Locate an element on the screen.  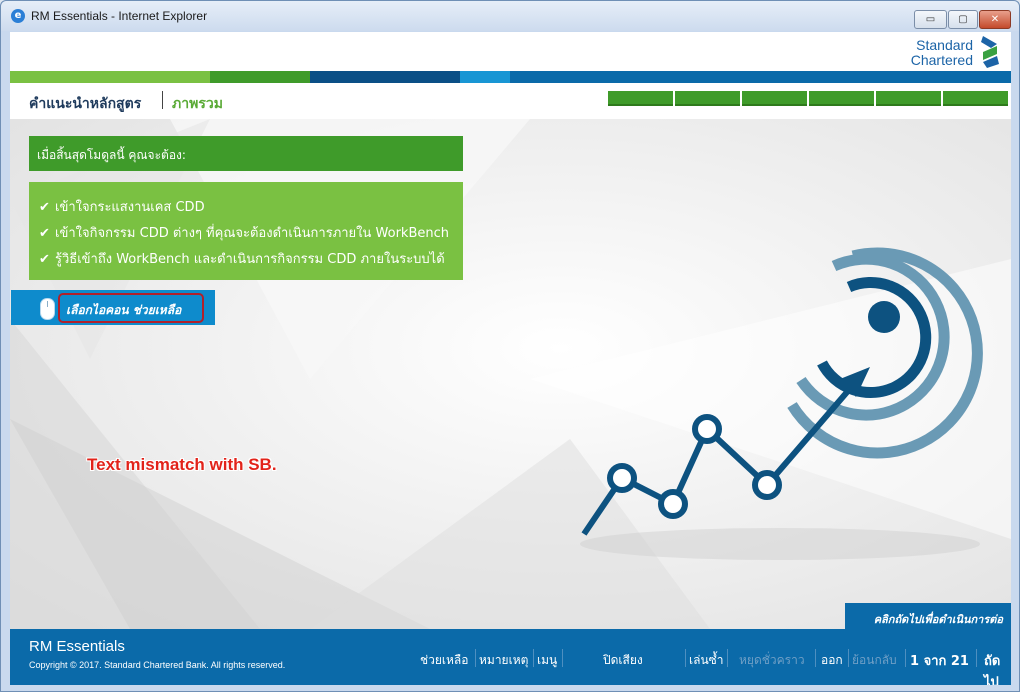
minimize-button: ▭ is located at coordinates (930, 19).